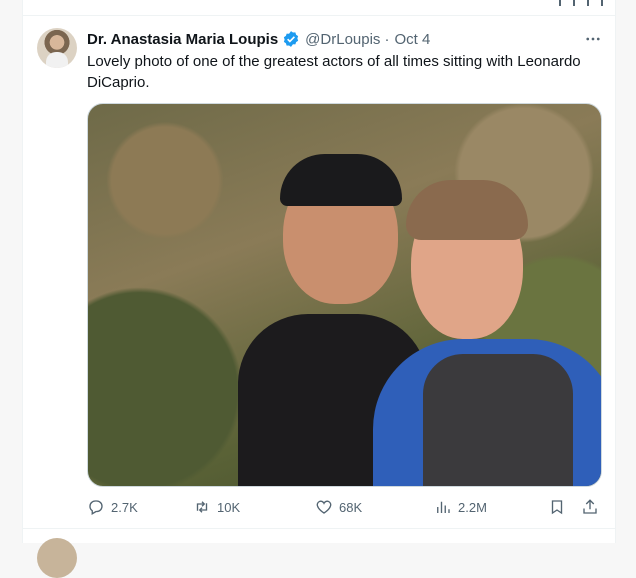  Describe the element at coordinates (202, 507) in the screenshot. I see `retweet-icon` at that location.